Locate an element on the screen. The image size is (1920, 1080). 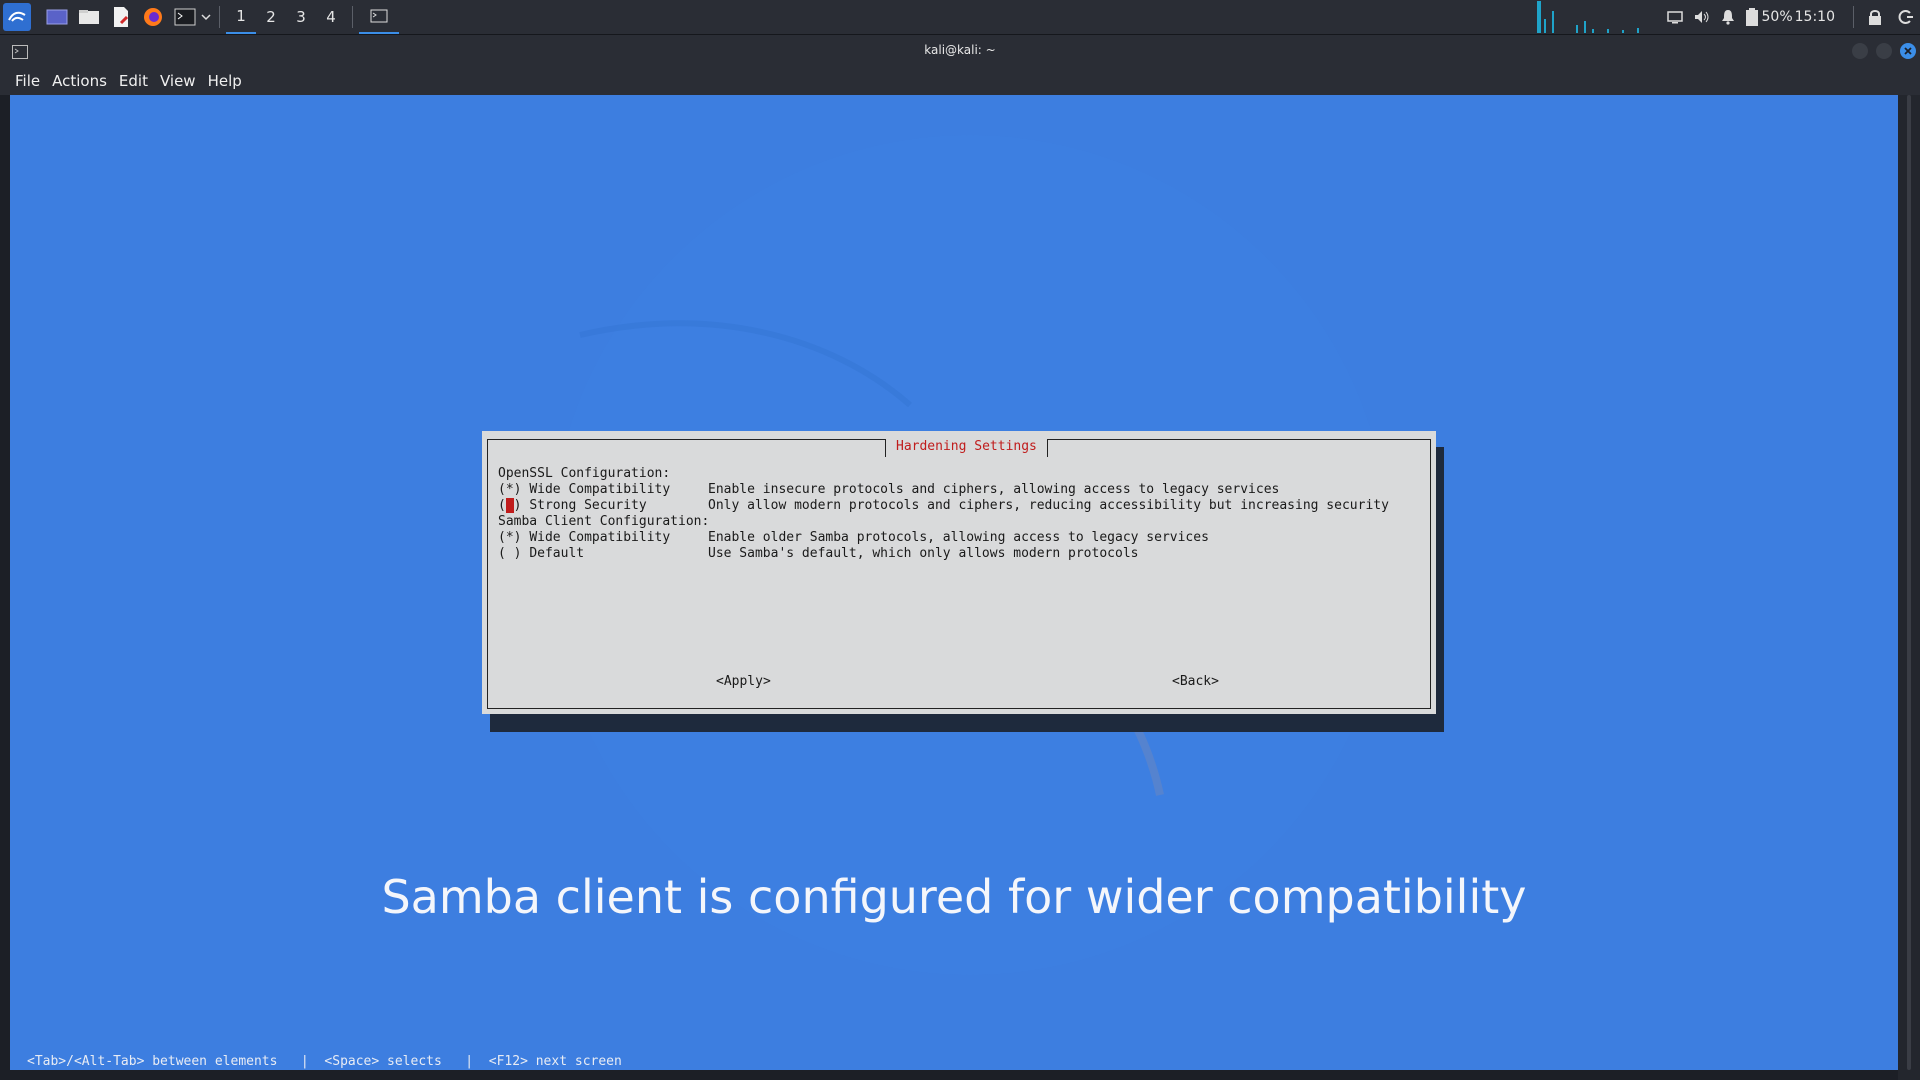
logout-icon is located at coordinates (1906, 17).